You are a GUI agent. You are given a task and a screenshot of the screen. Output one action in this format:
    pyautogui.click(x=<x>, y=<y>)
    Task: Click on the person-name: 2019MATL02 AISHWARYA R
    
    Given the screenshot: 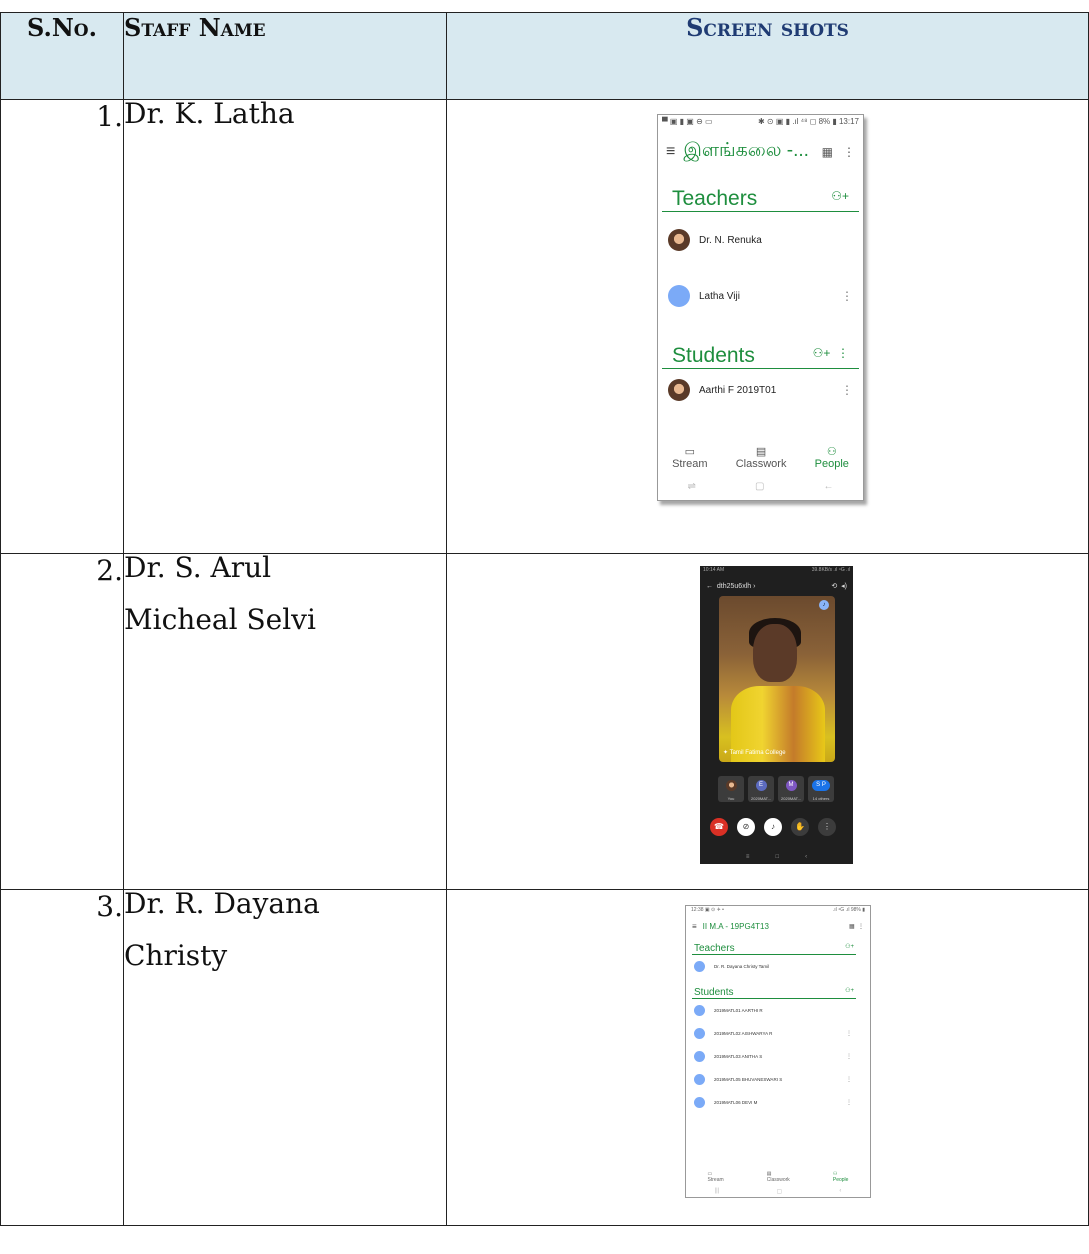 What is the action you would take?
    pyautogui.click(x=743, y=1033)
    